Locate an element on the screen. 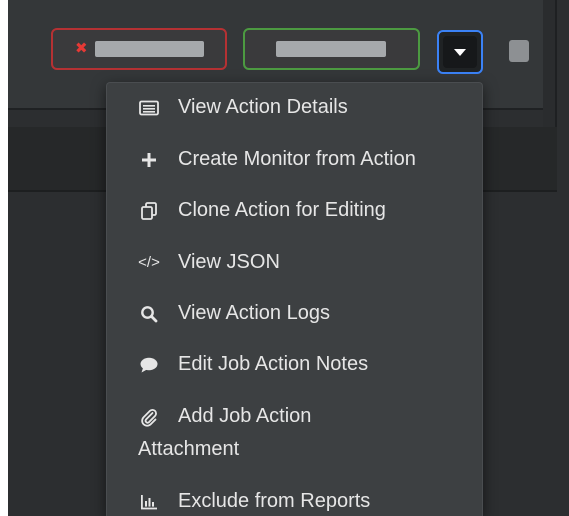 Image resolution: width=569 pixels, height=516 pixels. comment-icon is located at coordinates (149, 365).